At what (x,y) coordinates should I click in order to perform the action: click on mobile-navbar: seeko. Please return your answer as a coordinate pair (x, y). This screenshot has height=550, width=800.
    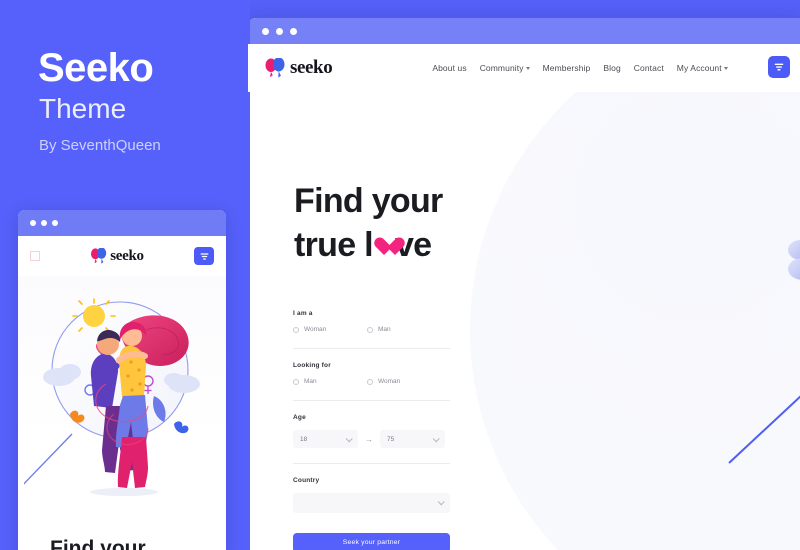
    Looking at the image, I should click on (122, 256).